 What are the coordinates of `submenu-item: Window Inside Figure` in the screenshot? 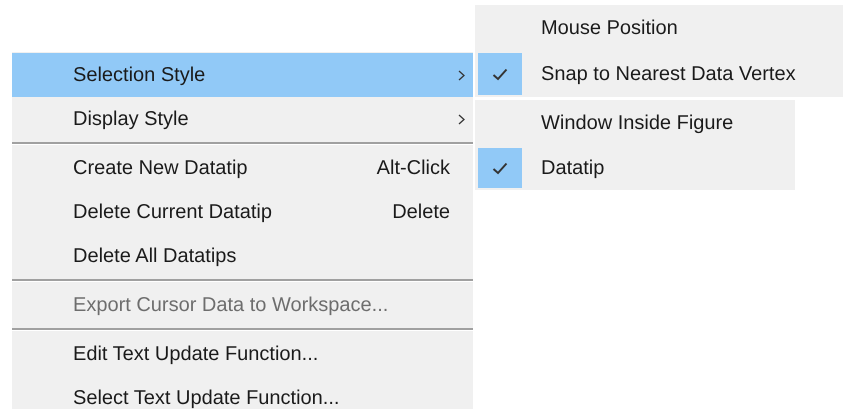 It's located at (636, 123).